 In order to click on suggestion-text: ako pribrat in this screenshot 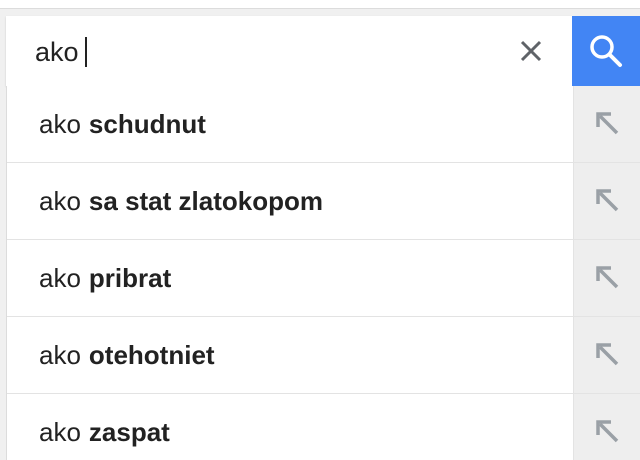, I will do `click(290, 278)`.